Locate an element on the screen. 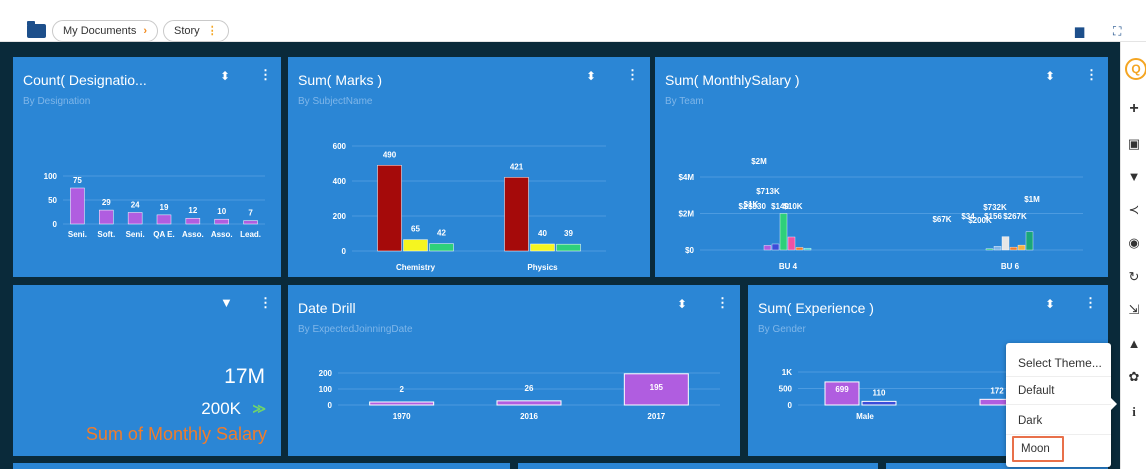 The image size is (1146, 469). trend-up-icon: ≫ is located at coordinates (259, 408).